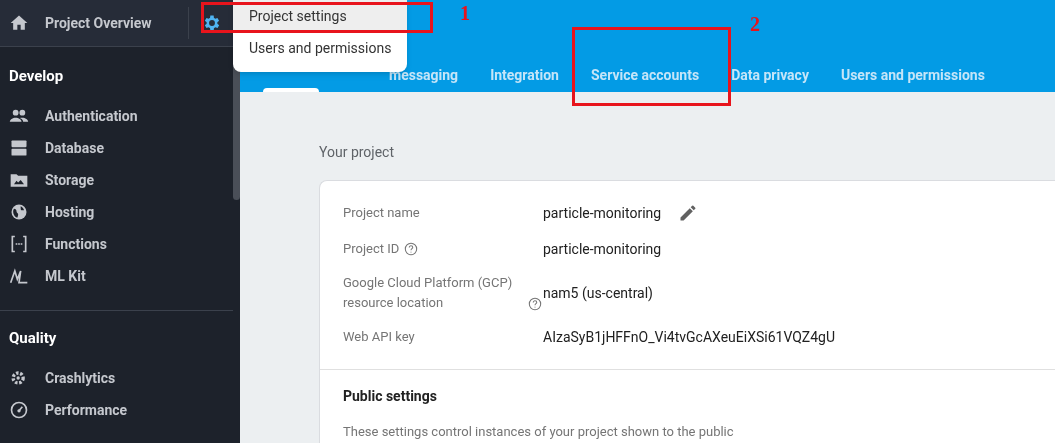 The image size is (1055, 443). Describe the element at coordinates (598, 293) in the screenshot. I see `field-value: nam5 (us-central)` at that location.